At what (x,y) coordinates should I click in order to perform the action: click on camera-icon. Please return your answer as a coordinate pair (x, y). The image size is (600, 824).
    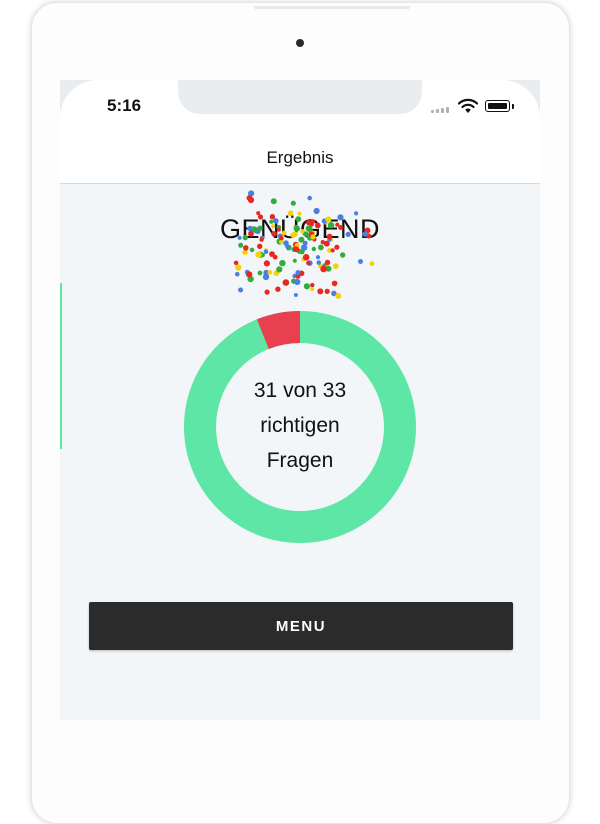
    Looking at the image, I should click on (300, 43).